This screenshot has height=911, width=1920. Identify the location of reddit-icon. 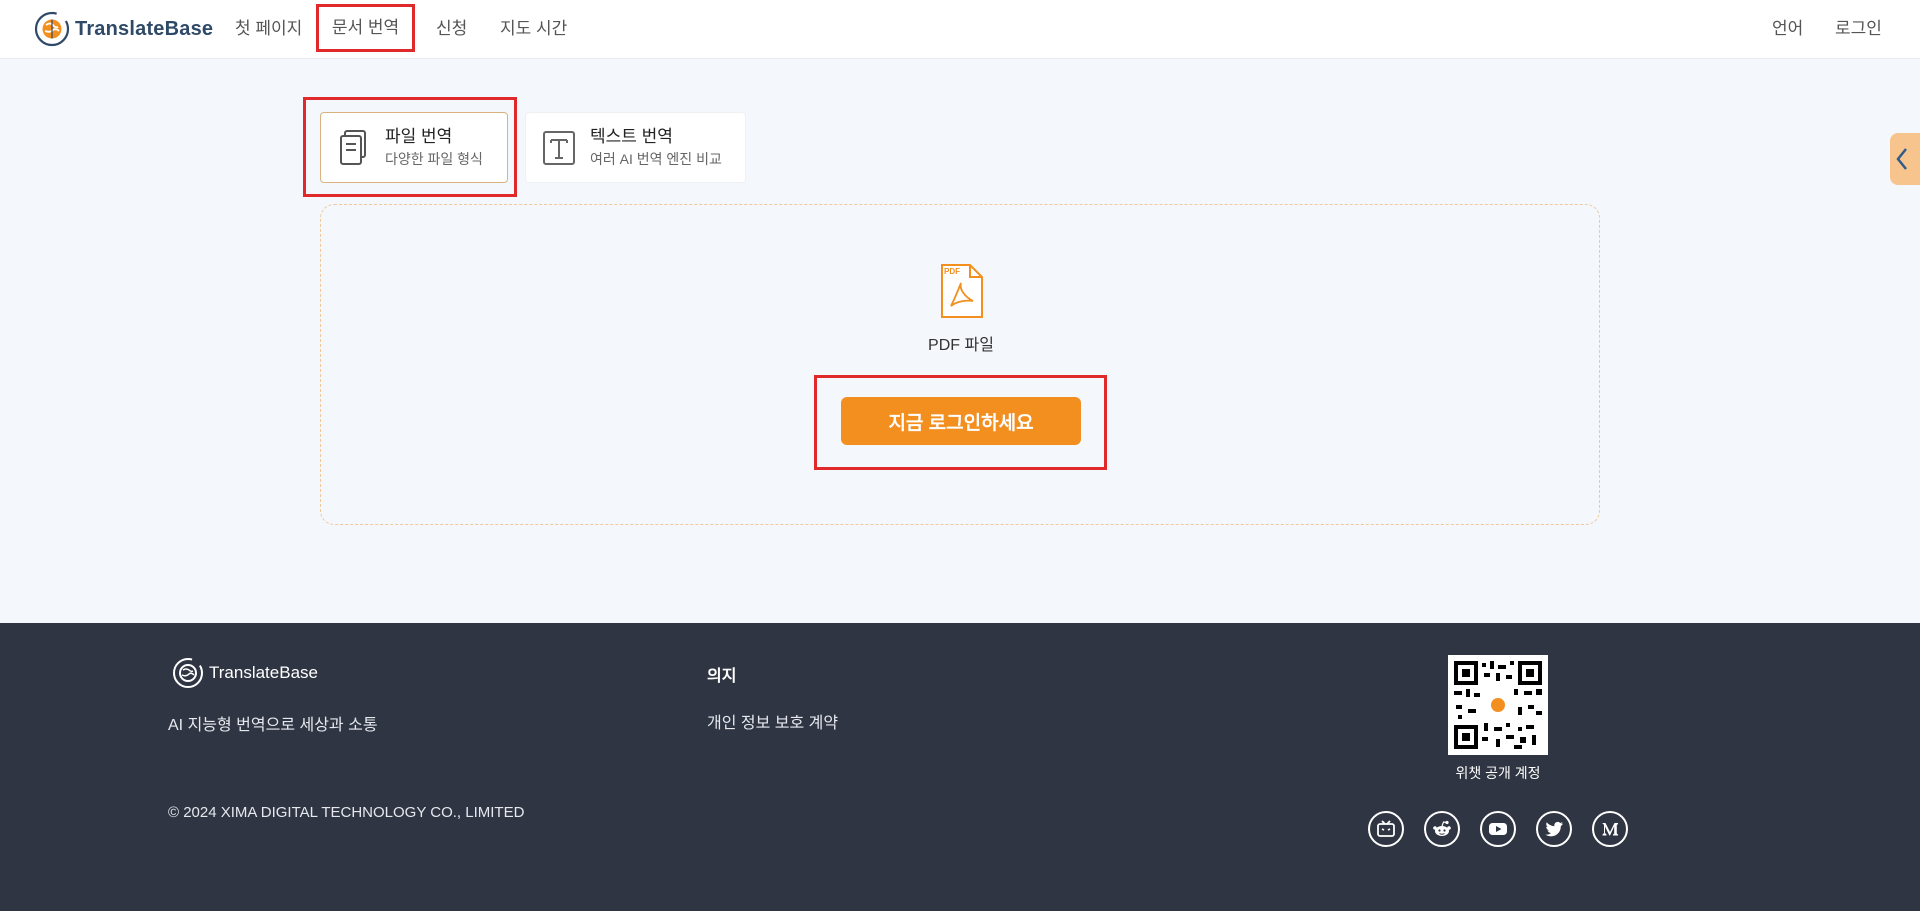
(1442, 828).